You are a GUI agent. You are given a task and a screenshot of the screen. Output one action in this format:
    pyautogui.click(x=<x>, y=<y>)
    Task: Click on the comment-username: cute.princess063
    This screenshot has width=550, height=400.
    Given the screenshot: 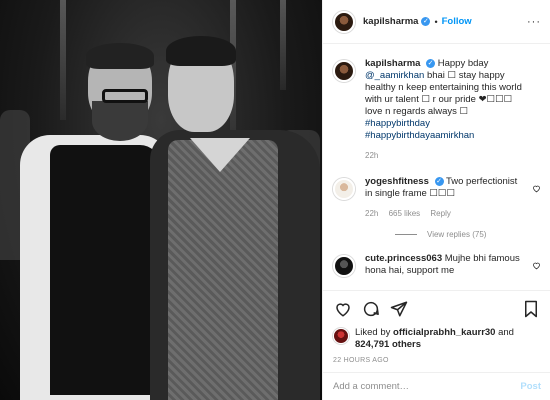 What is the action you would take?
    pyautogui.click(x=403, y=258)
    